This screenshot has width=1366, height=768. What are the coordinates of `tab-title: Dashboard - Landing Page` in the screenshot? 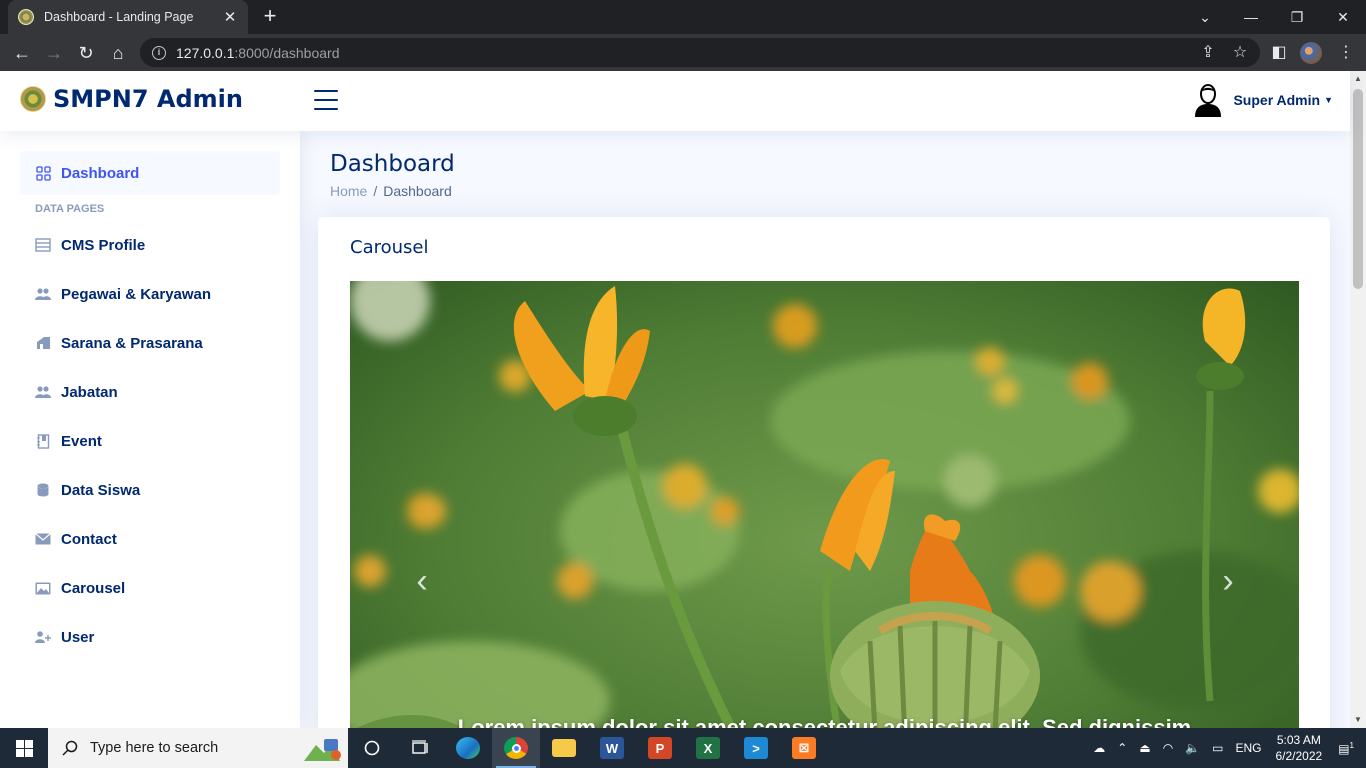 It's located at (119, 17).